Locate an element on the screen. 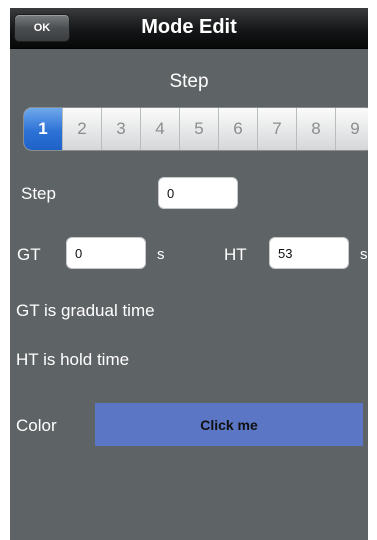 This screenshot has width=377, height=540. ht-input: 53 is located at coordinates (309, 253).